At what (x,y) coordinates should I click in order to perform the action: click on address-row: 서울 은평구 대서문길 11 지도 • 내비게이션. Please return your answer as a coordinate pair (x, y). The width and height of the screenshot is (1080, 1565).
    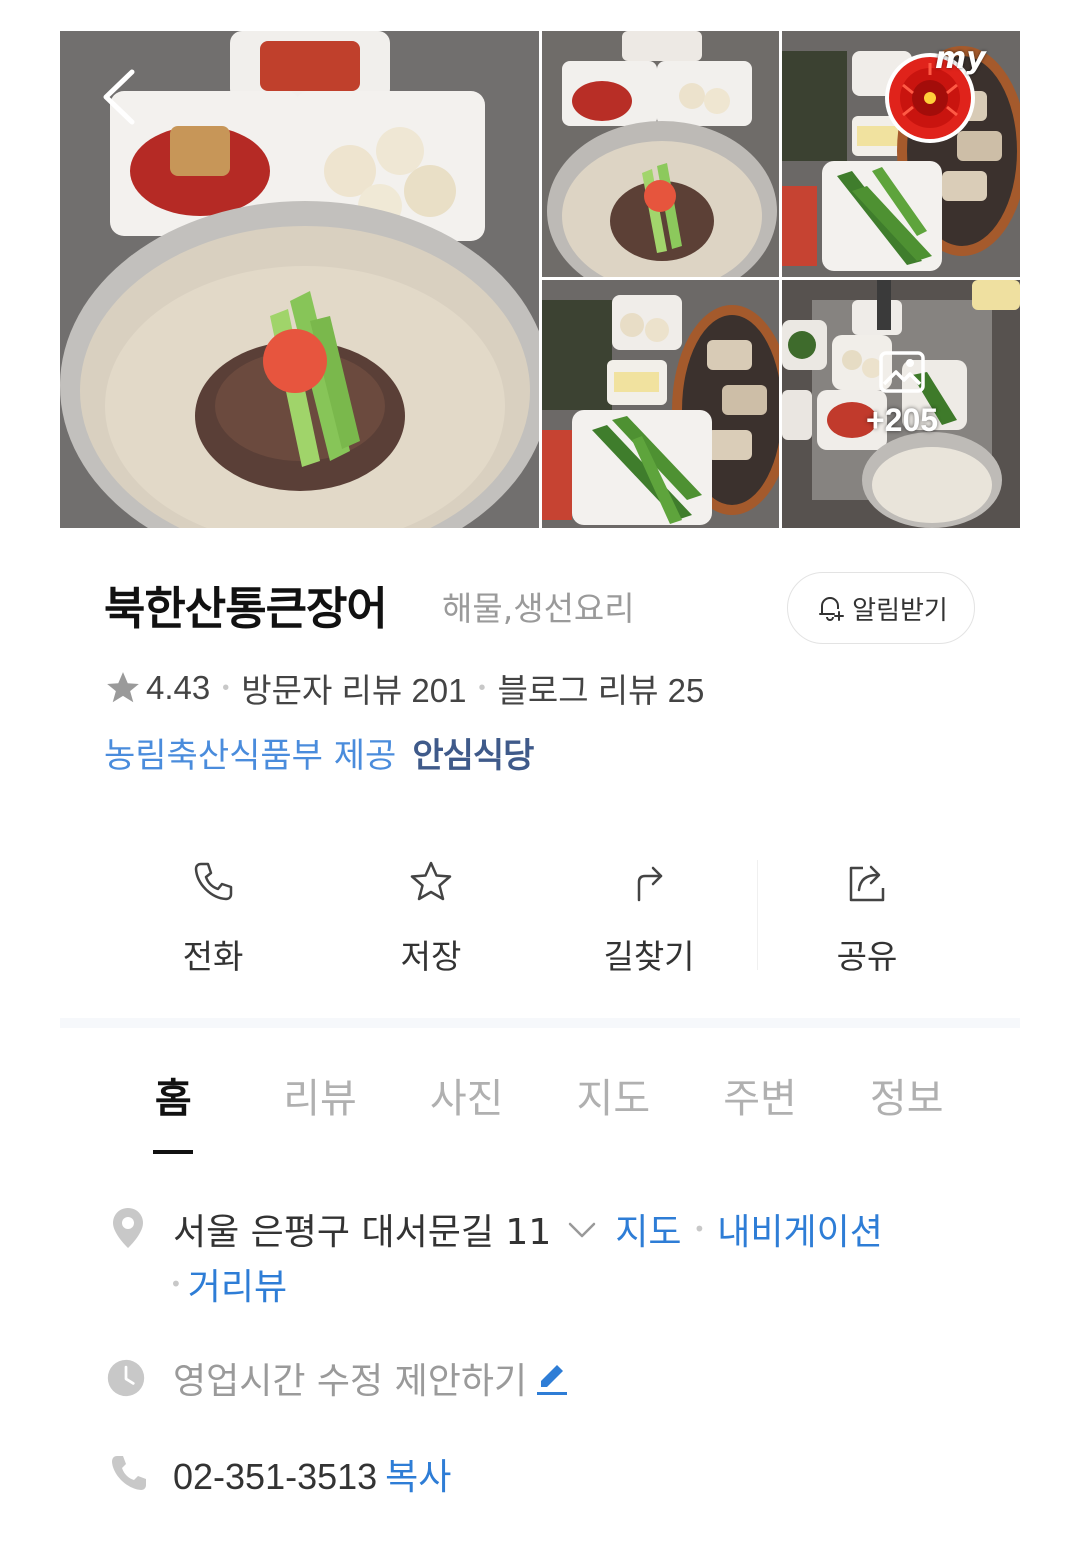
    Looking at the image, I should click on (528, 1229).